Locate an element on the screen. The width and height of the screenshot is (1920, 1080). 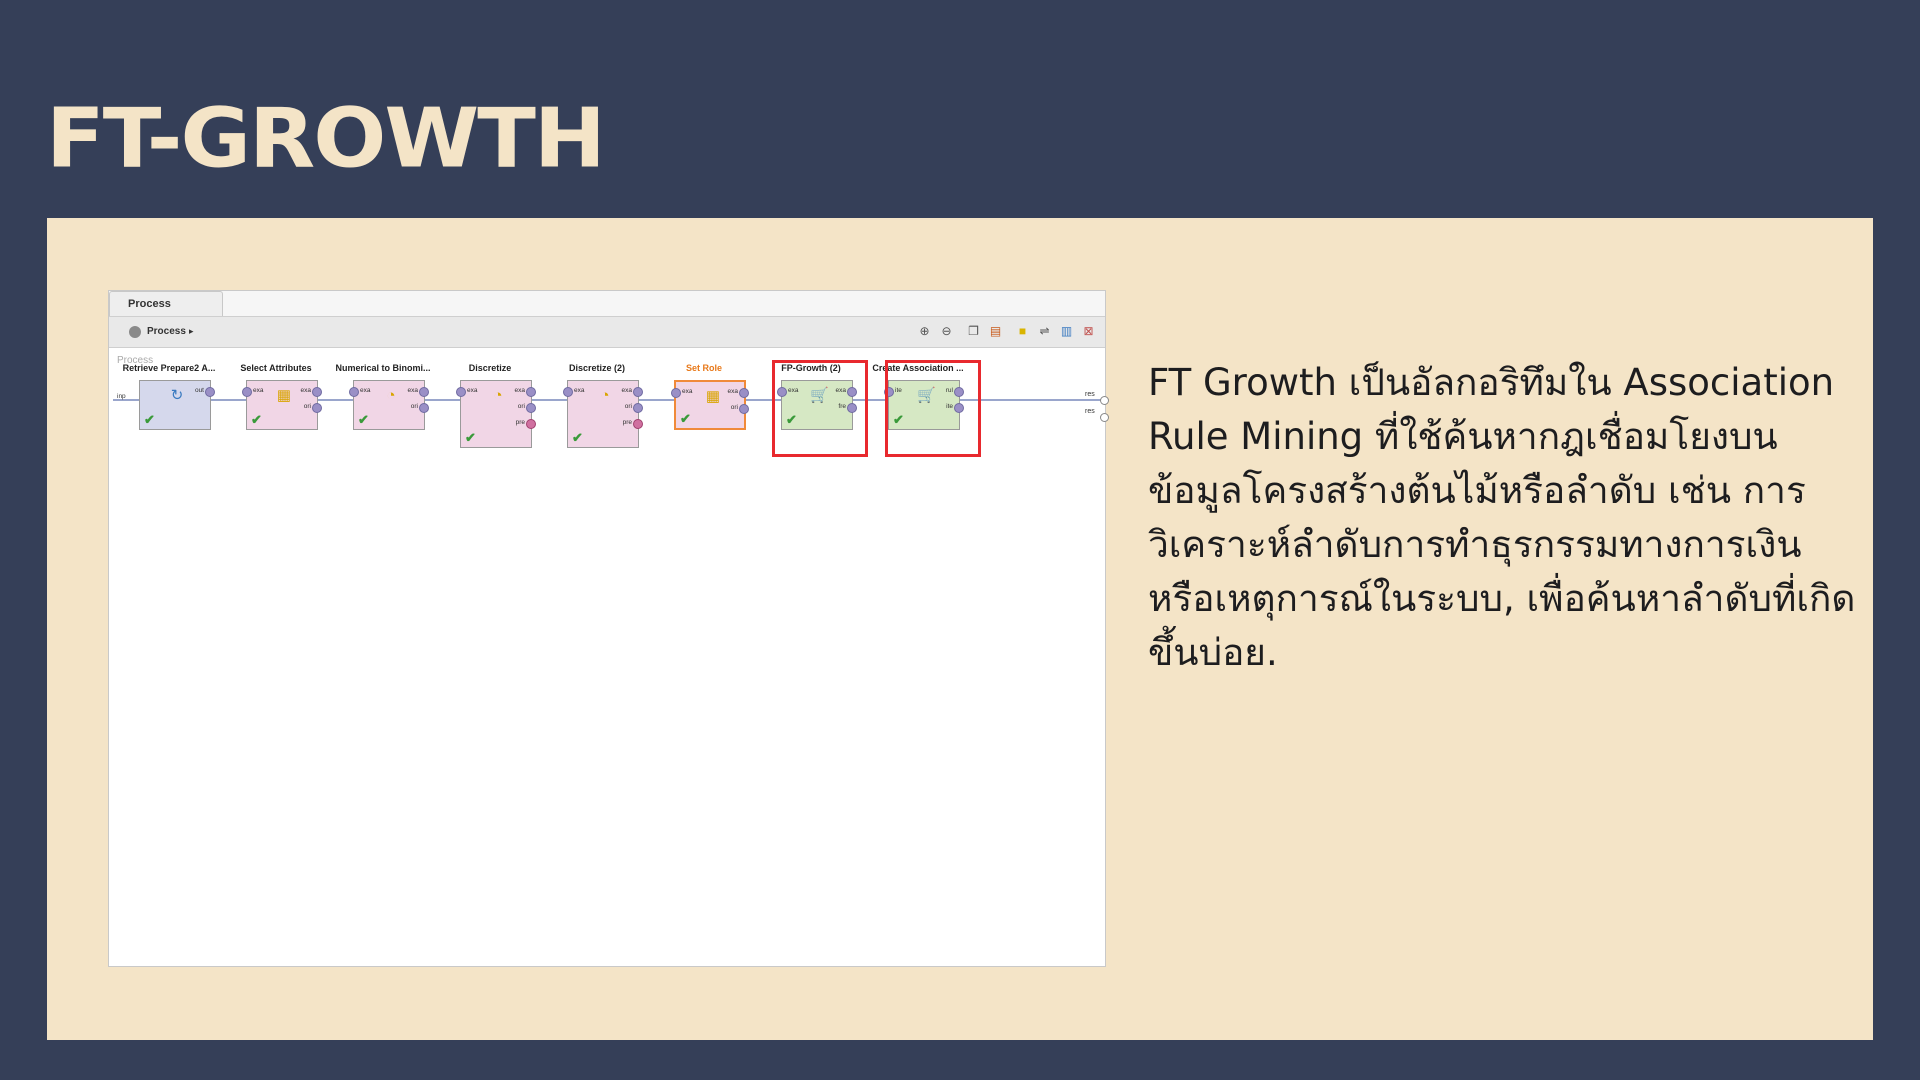
operator-node: Numerical to Binomi... exa exa ori ◔ ✔ is located at coordinates (383, 413).